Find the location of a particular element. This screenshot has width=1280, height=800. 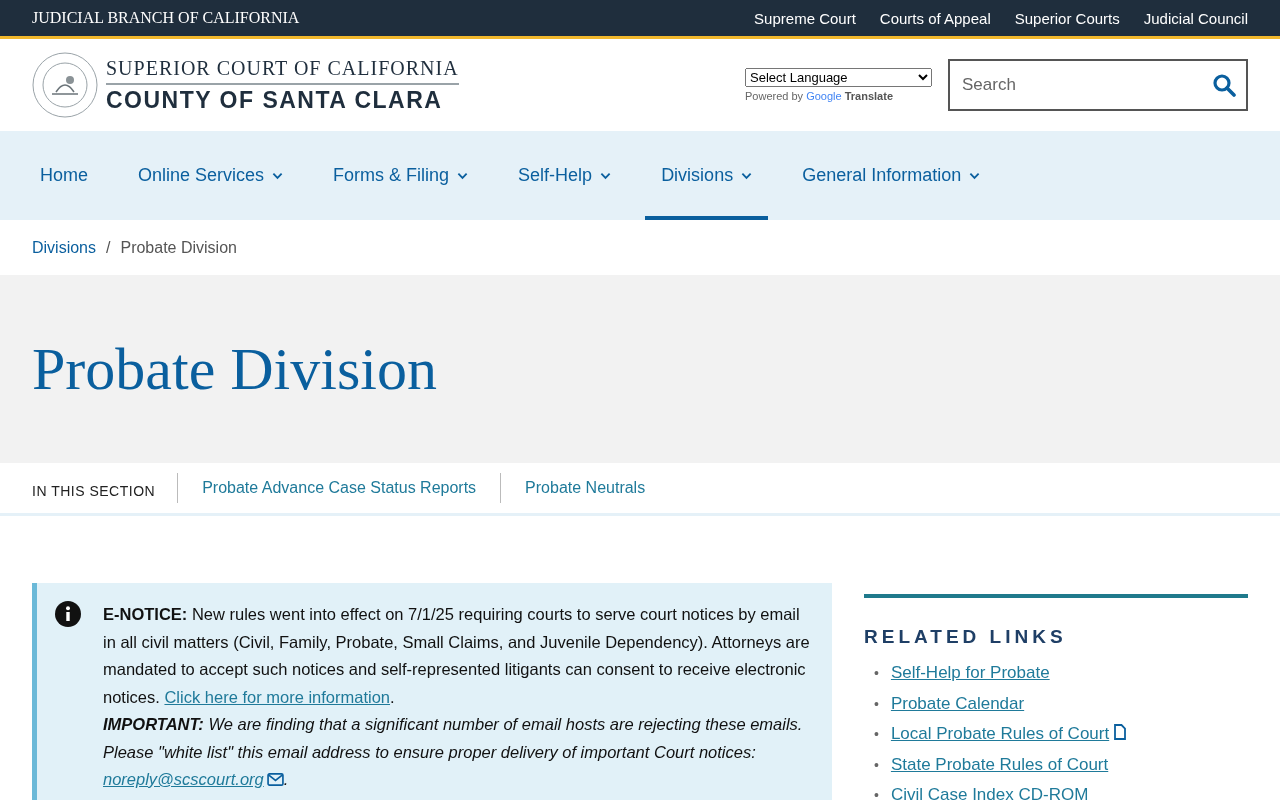

related-links-heading: RELATED LINKS is located at coordinates (966, 637).